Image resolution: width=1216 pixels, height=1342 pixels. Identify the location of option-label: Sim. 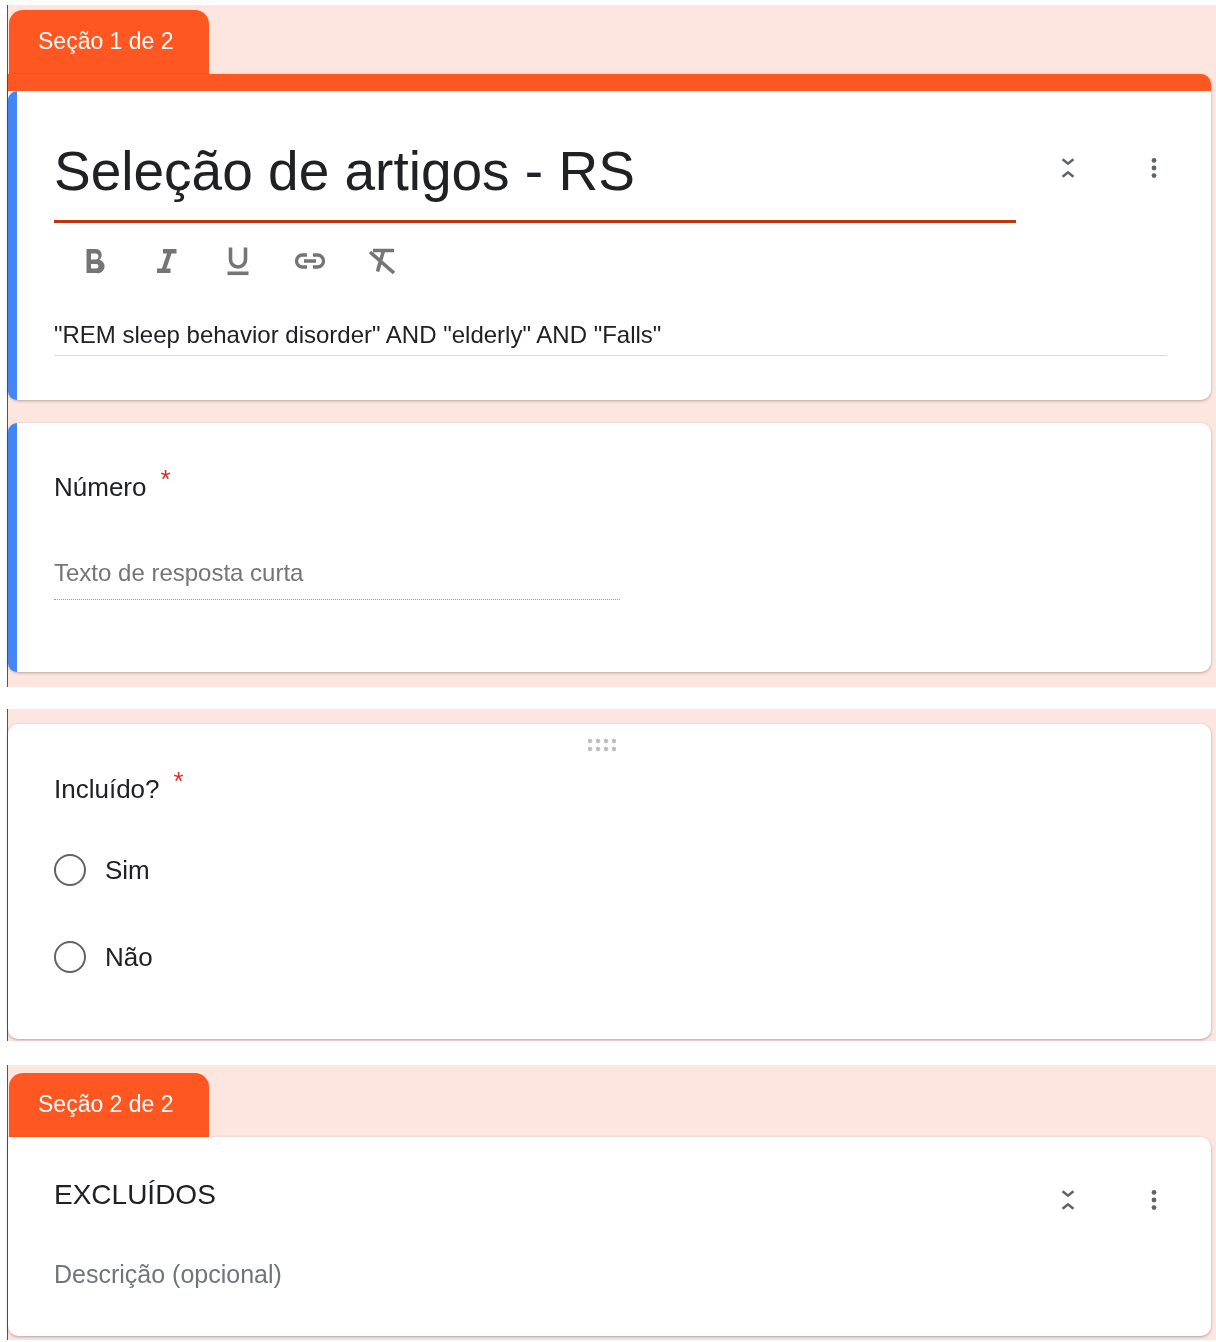
(127, 870).